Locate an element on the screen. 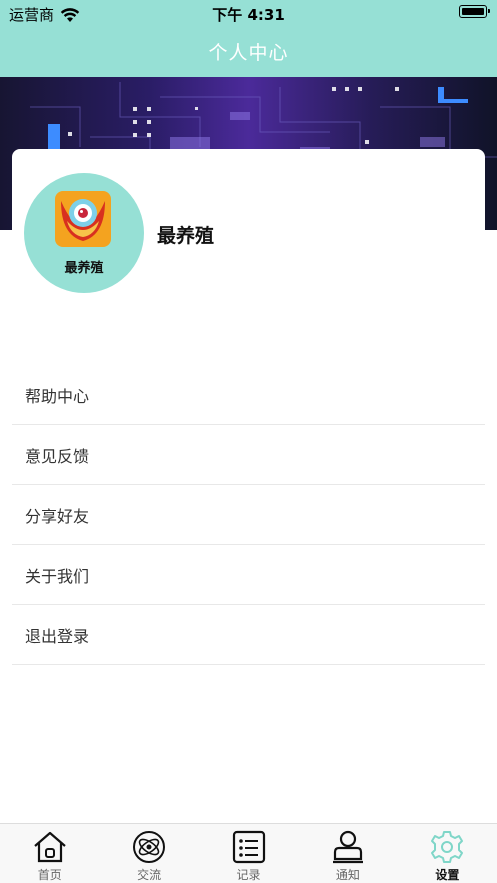  avatar-label: 最养殖 is located at coordinates (84, 268).